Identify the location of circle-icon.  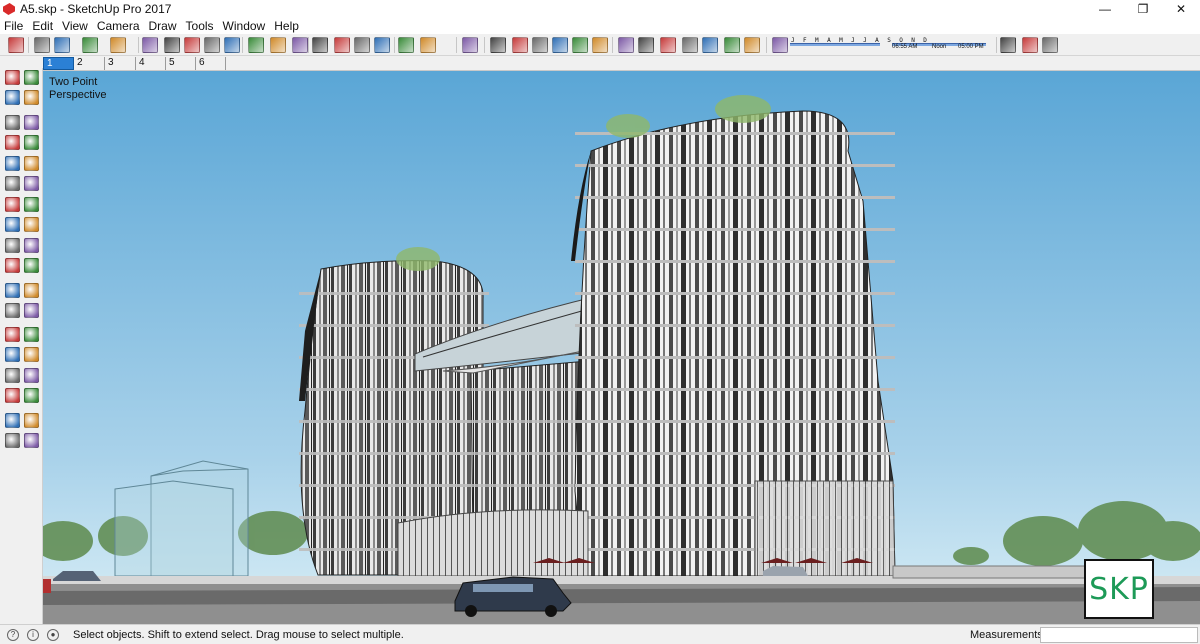
(12, 163).